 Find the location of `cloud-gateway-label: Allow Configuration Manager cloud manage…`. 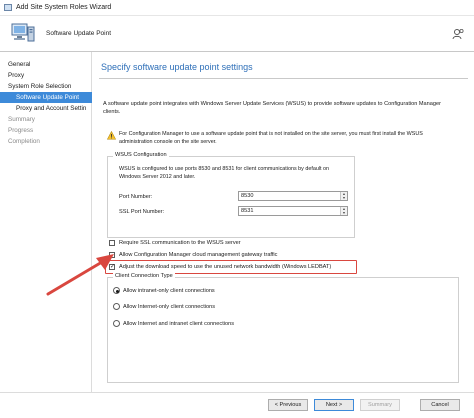

cloud-gateway-label: Allow Configuration Manager cloud manage… is located at coordinates (198, 255).